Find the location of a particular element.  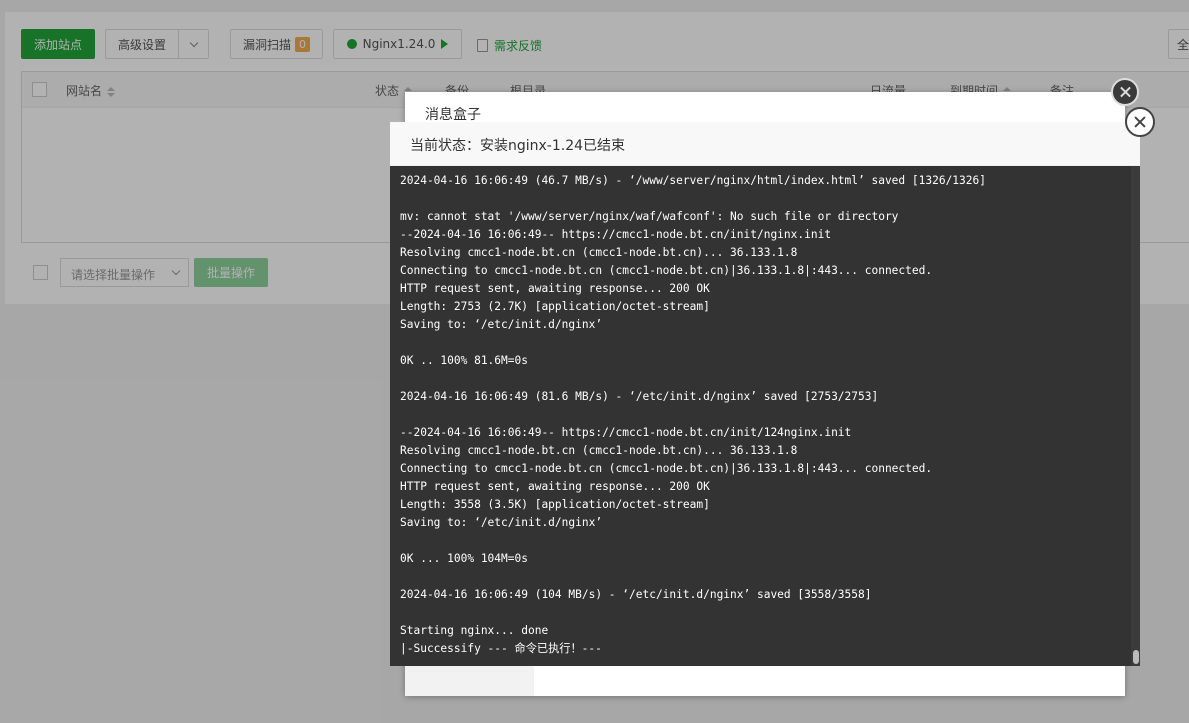

console-scrollbar is located at coordinates (1135, 416).